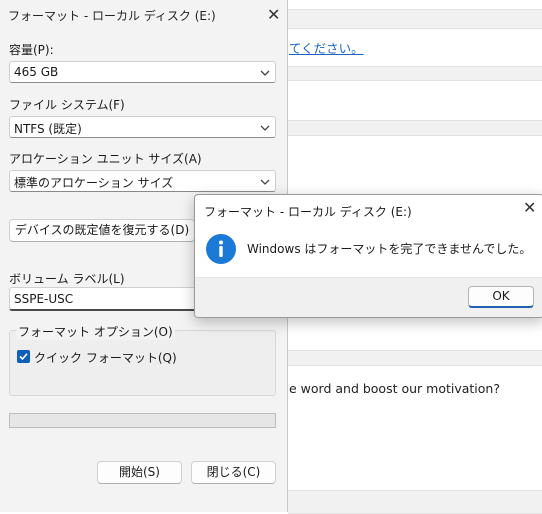 The width and height of the screenshot is (542, 514). Describe the element at coordinates (44, 299) in the screenshot. I see `volume-label-value: SSPE-USC` at that location.